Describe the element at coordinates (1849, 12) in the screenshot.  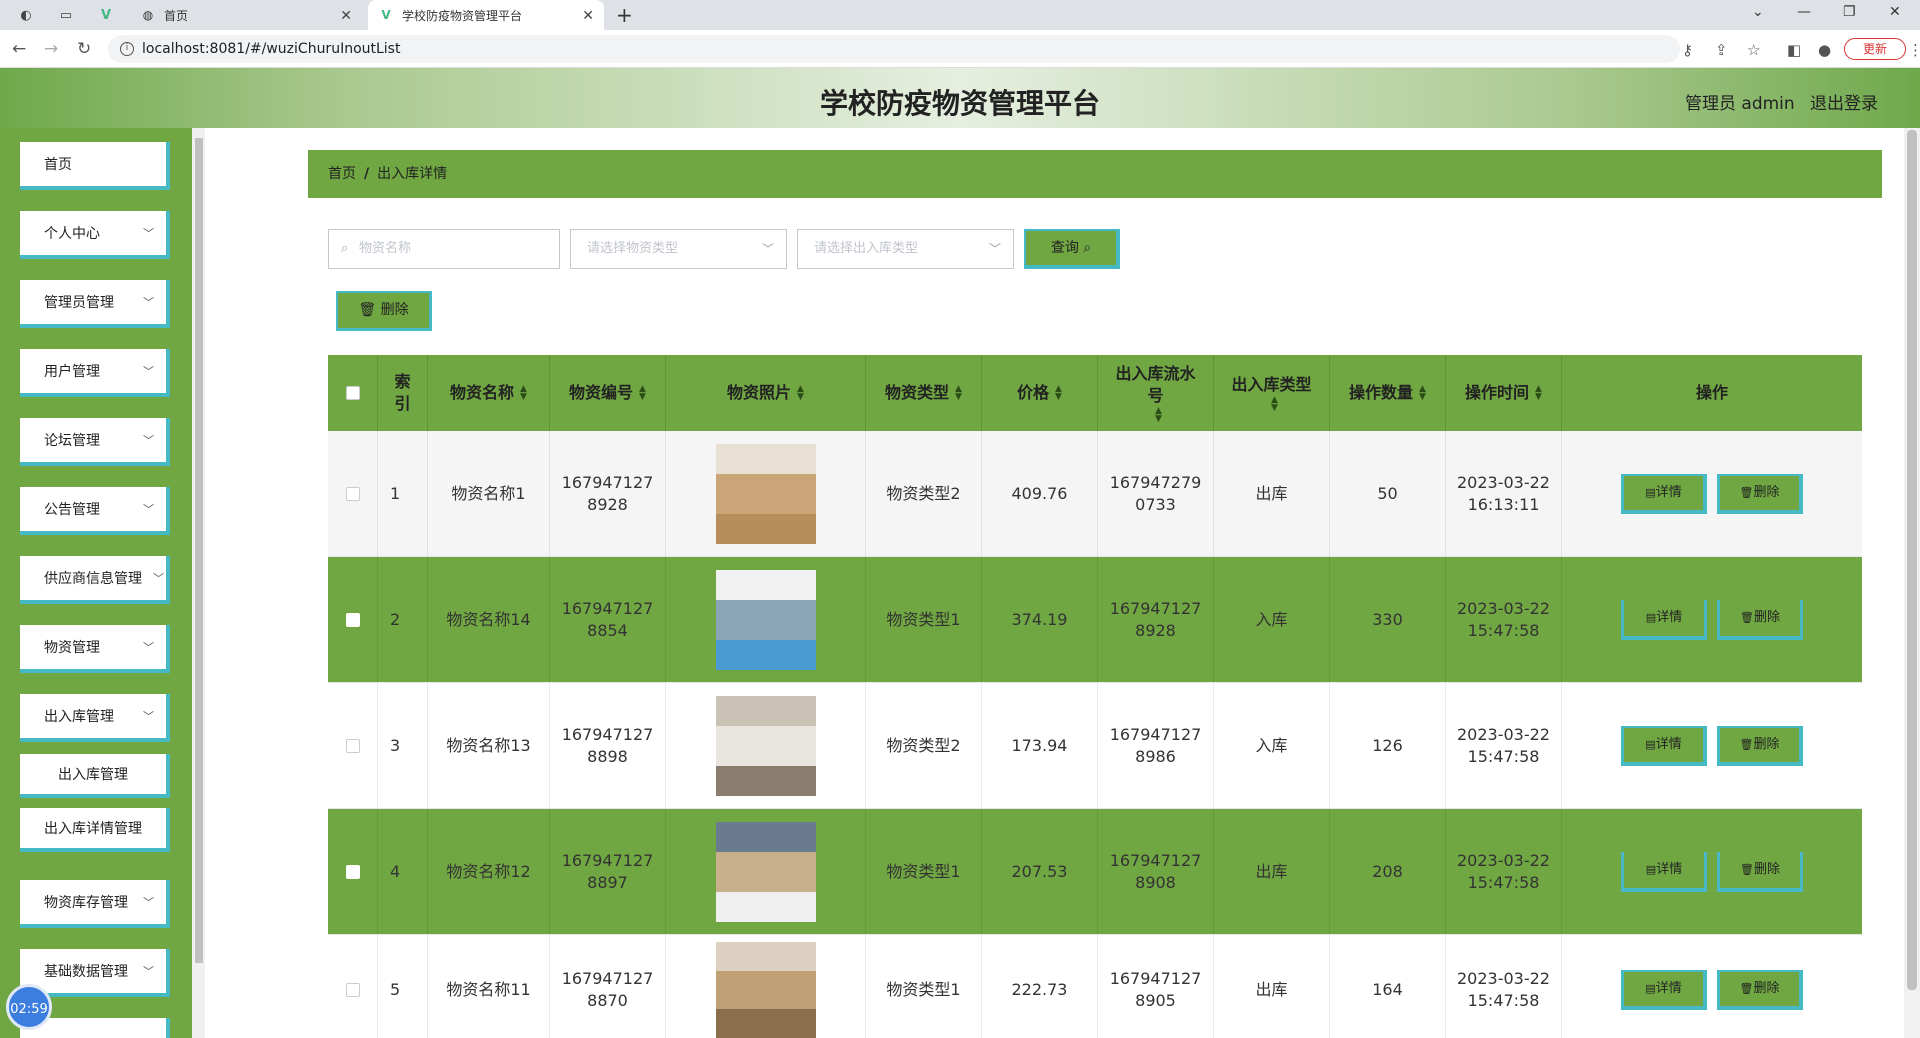
I see `restore-icon: ❐` at that location.